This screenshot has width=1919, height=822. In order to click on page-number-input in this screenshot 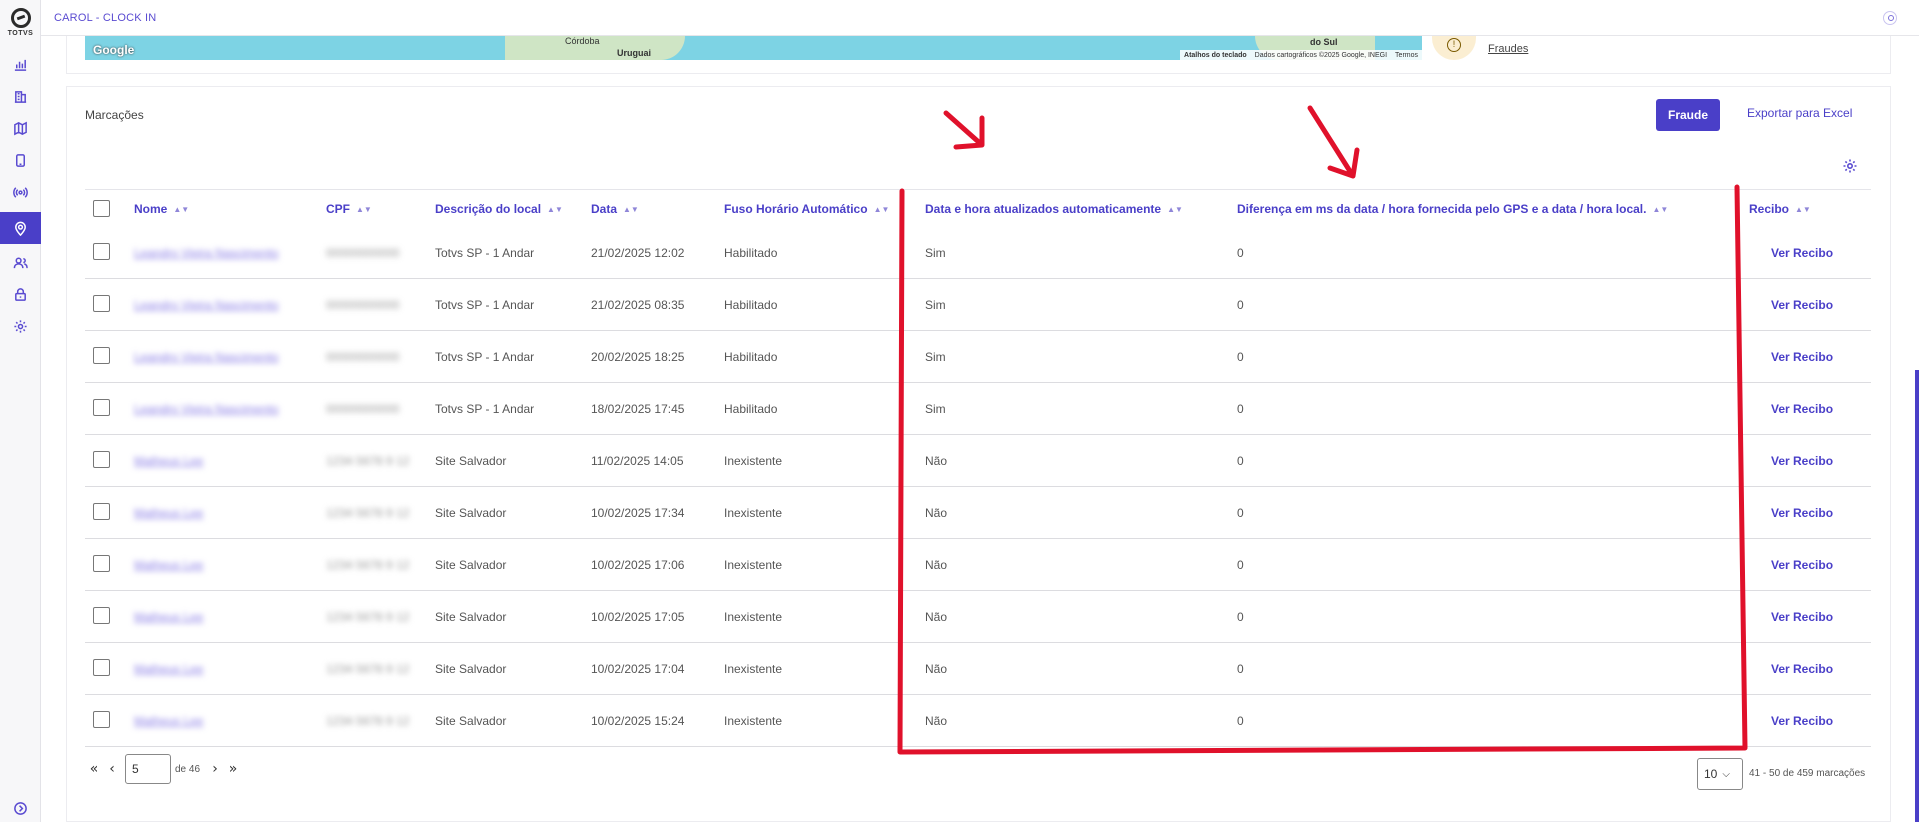, I will do `click(148, 769)`.